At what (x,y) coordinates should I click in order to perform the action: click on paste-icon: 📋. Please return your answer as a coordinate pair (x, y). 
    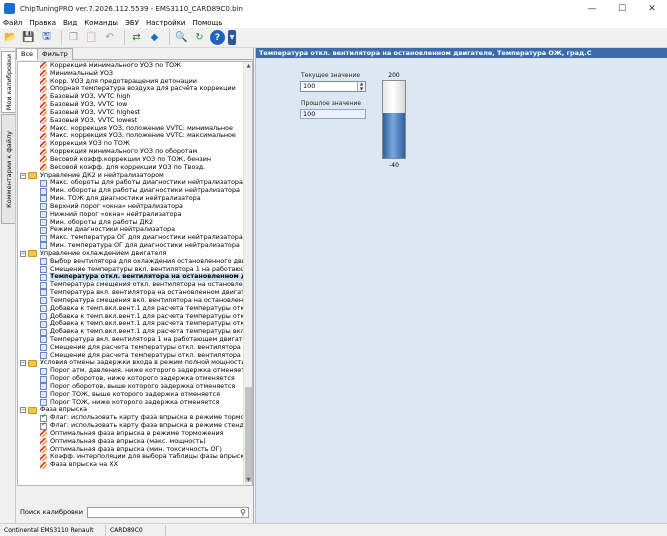
    Looking at the image, I should click on (91, 37).